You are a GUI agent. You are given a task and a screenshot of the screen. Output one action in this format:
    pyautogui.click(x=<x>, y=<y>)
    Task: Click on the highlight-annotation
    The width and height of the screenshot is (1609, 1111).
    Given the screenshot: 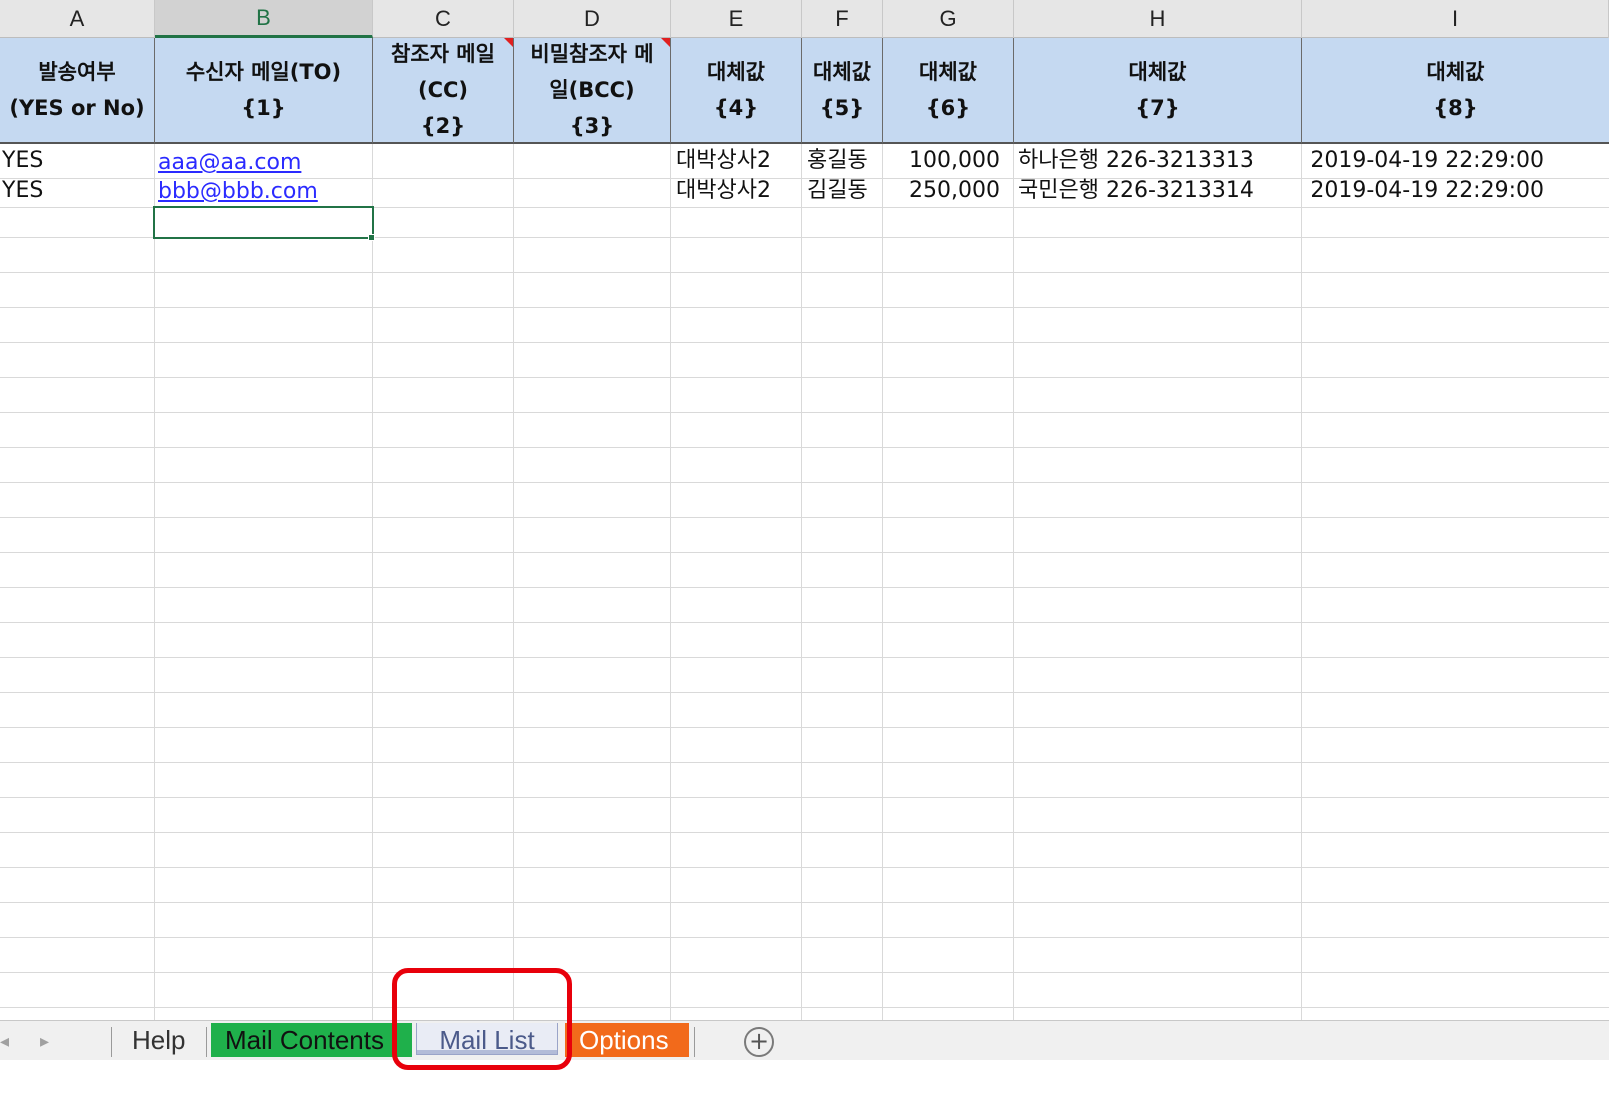 What is the action you would take?
    pyautogui.click(x=482, y=1019)
    